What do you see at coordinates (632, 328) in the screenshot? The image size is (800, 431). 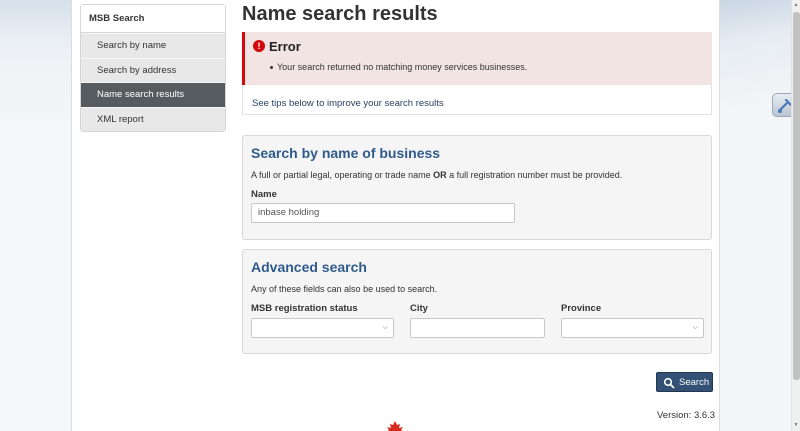 I see `province-select: ⌵` at bounding box center [632, 328].